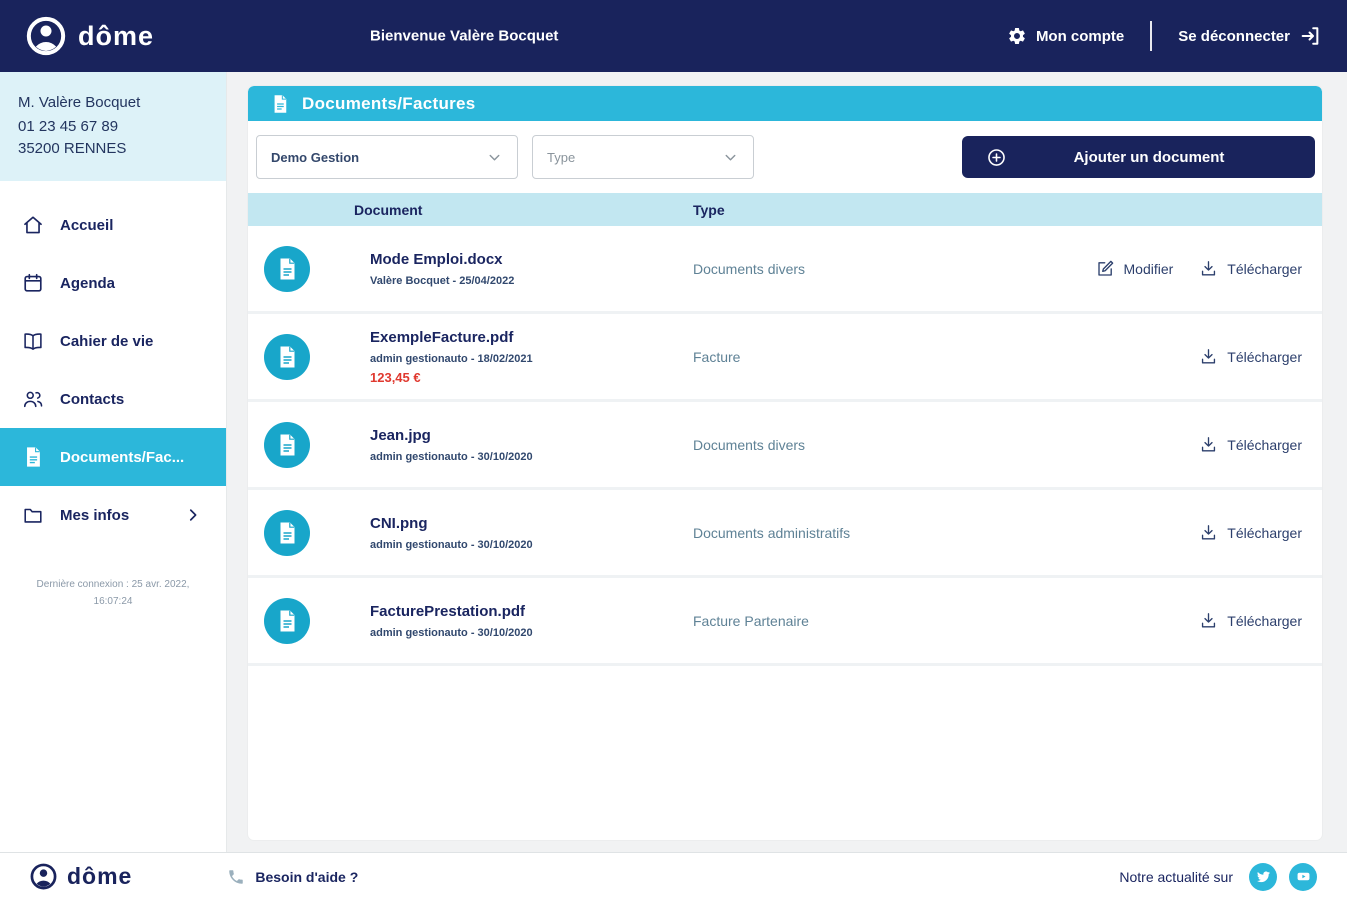  Describe the element at coordinates (116, 35) in the screenshot. I see `brand-name: dôme` at that location.